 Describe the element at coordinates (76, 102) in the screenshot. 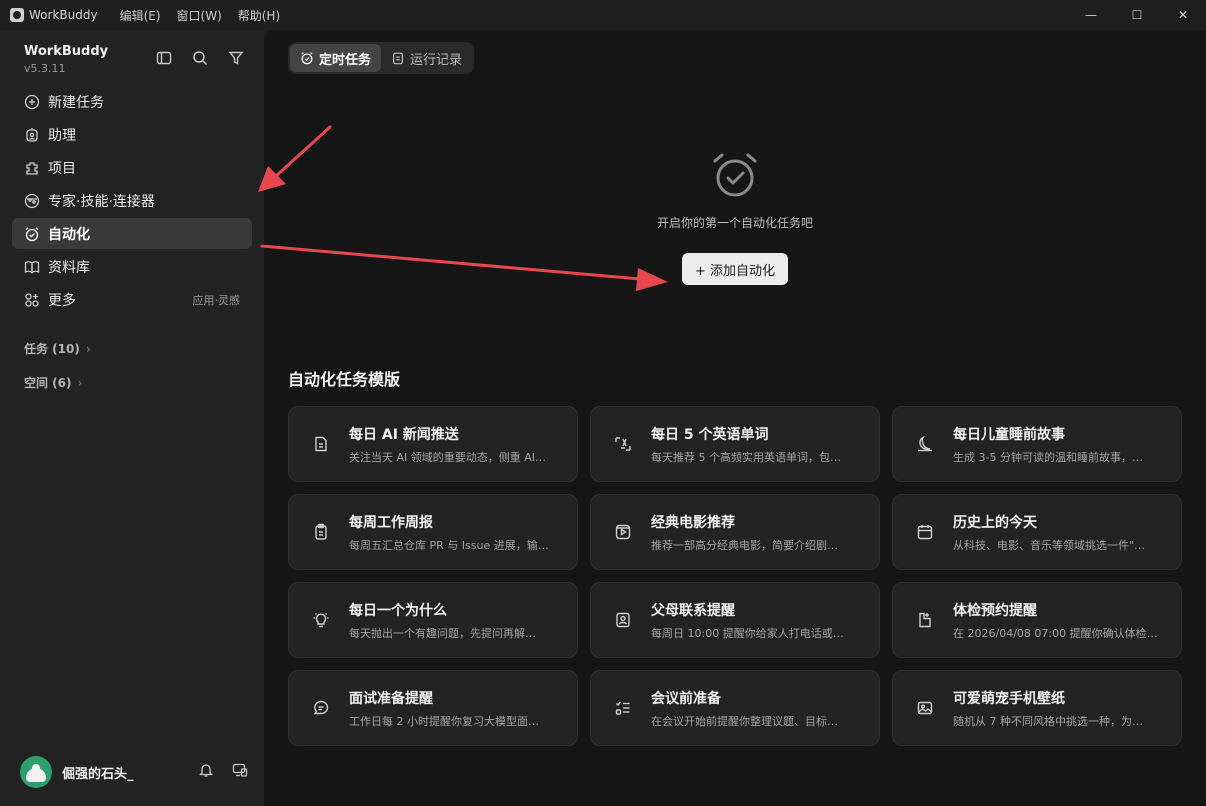

I see `sidebar-item-label: 新建任务` at that location.